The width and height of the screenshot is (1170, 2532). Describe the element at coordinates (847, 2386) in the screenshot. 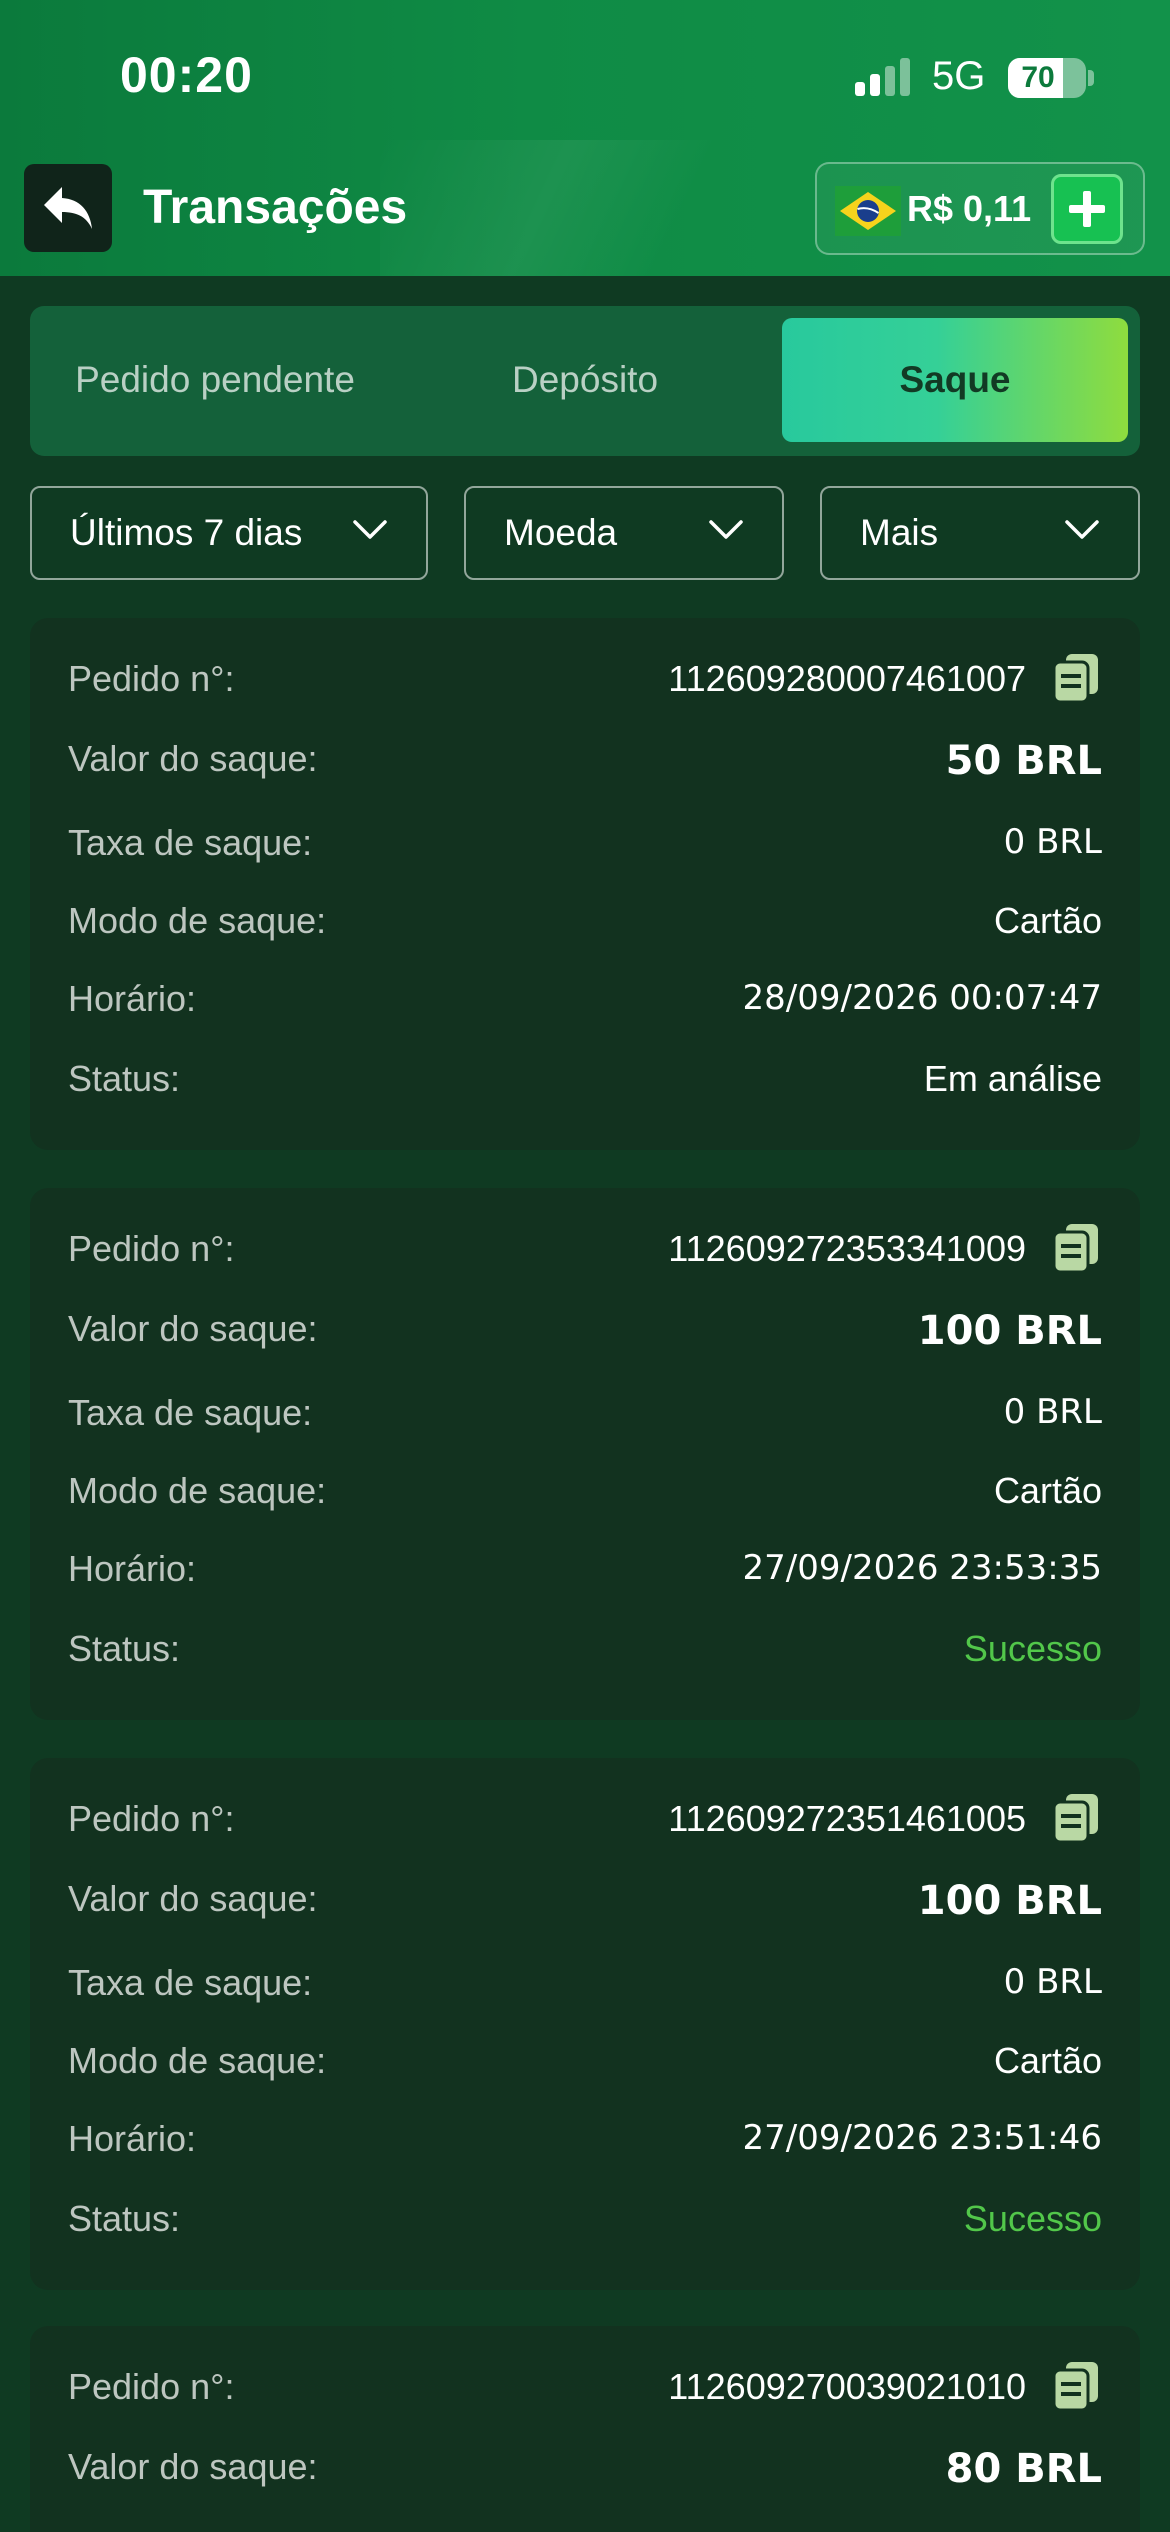

I see `order-number: 112609270039021010` at that location.